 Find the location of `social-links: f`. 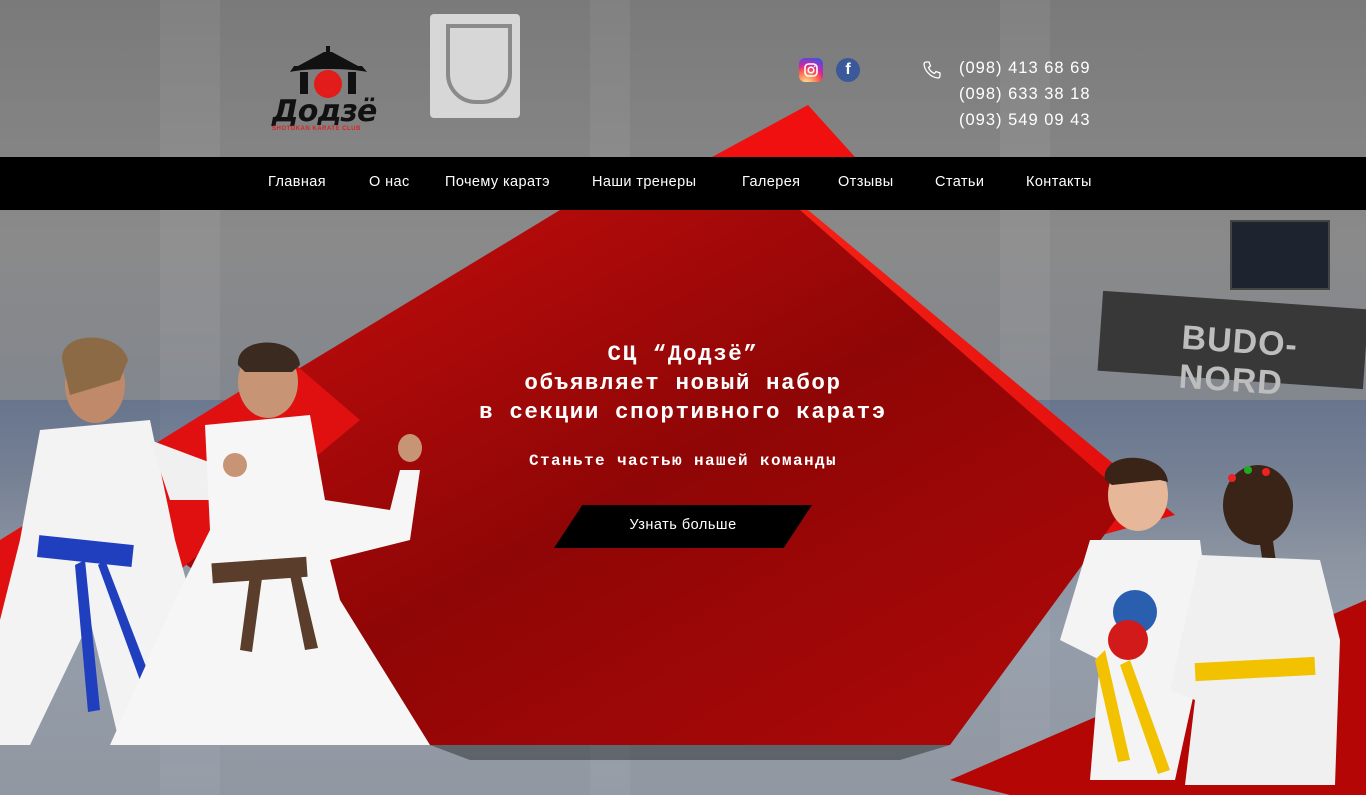

social-links: f is located at coordinates (829, 70).